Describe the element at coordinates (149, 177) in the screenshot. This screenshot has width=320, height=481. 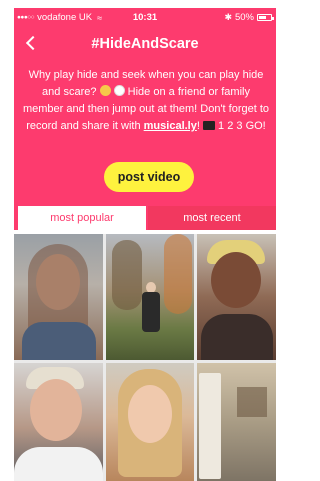
I see `post-video-button: post video` at that location.